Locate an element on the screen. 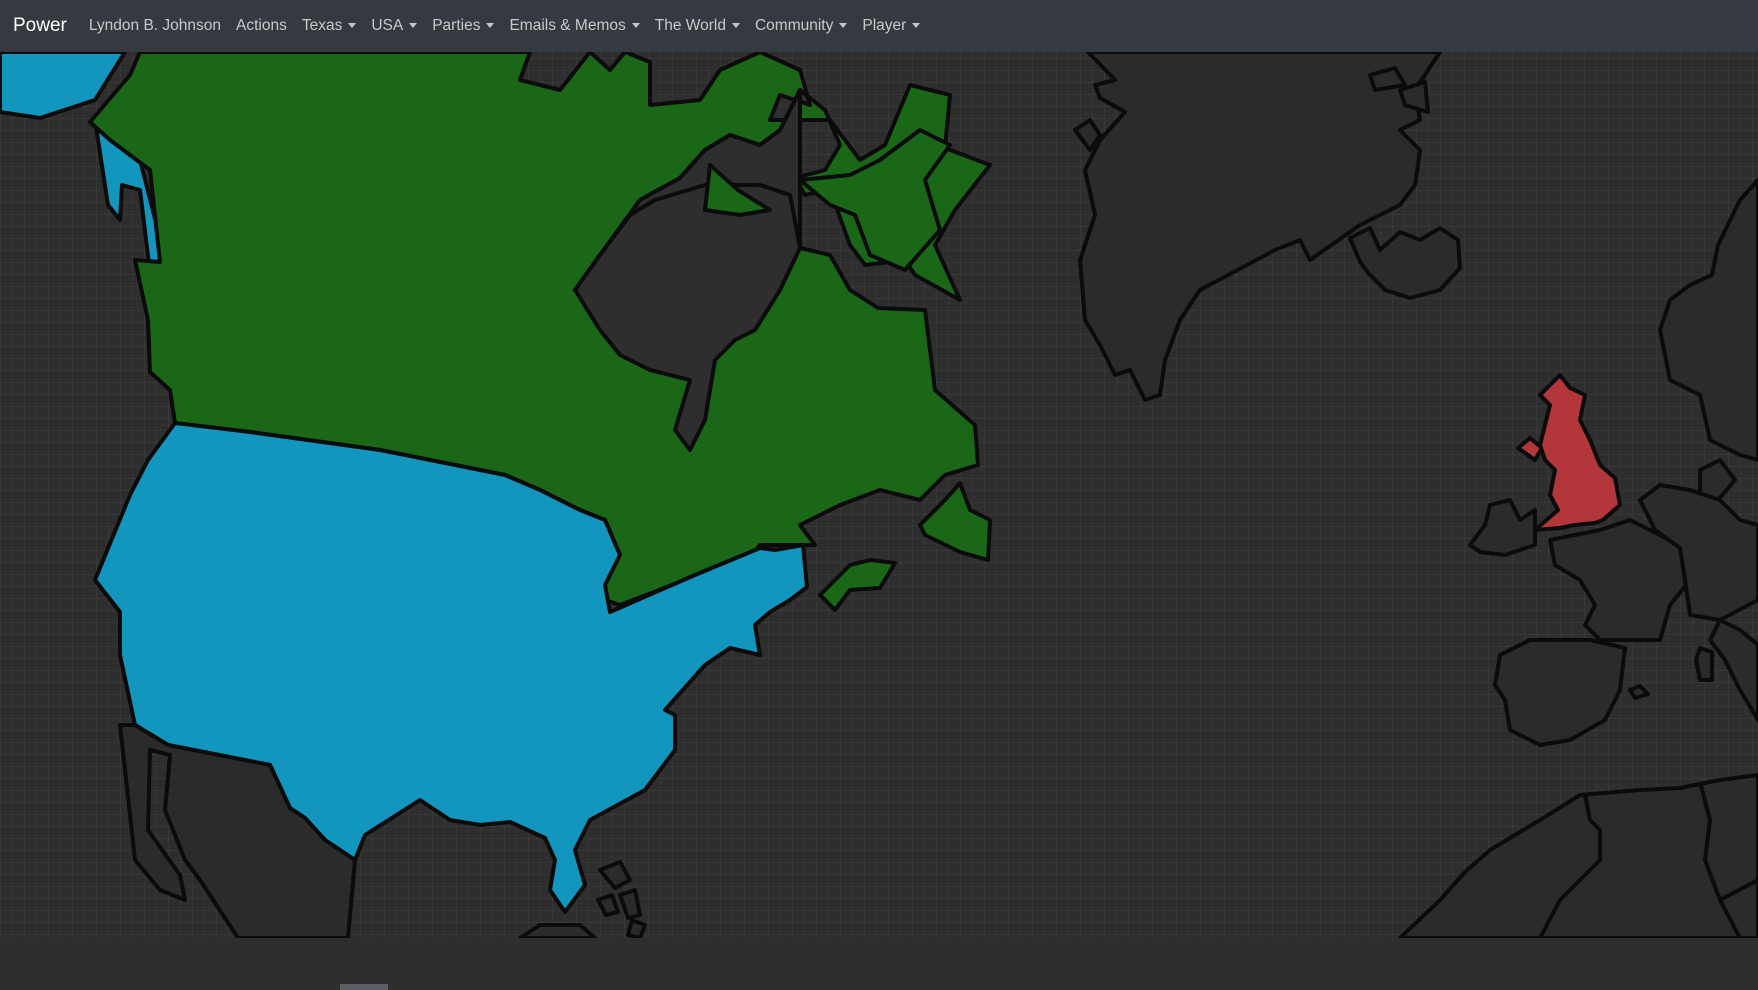 The height and width of the screenshot is (990, 1758). country-united-kingdom is located at coordinates (1577, 452).